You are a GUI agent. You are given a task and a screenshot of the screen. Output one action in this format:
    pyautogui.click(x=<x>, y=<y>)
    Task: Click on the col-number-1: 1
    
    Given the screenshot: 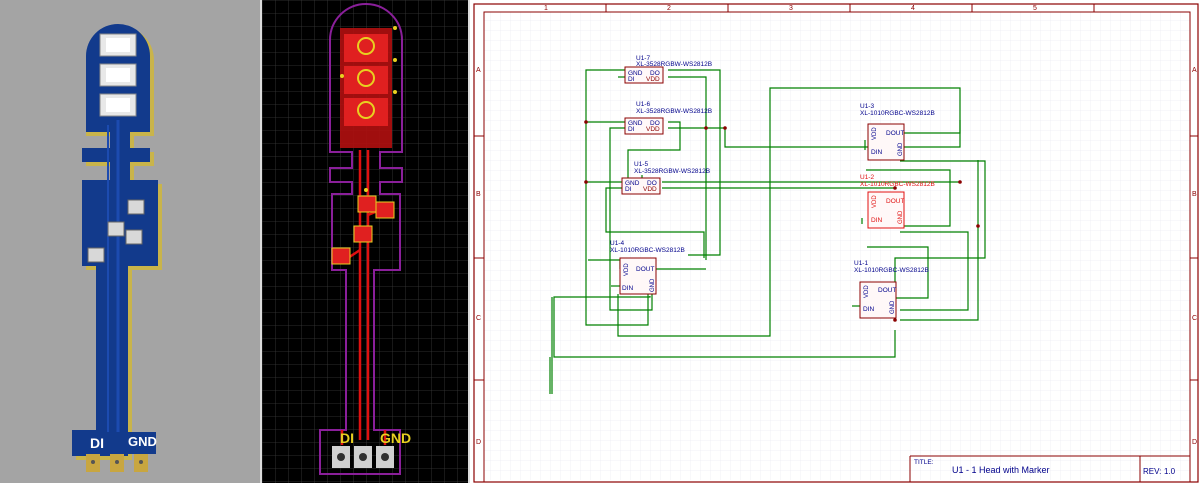 What is the action you would take?
    pyautogui.click(x=546, y=8)
    